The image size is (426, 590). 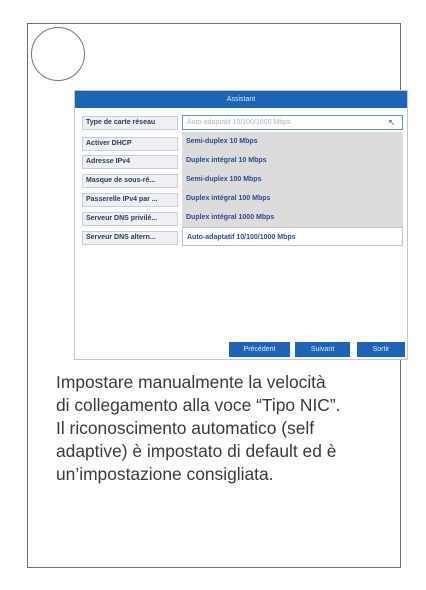 What do you see at coordinates (292, 141) in the screenshot?
I see `nic-option: Semi-duplex 10 Mbps` at bounding box center [292, 141].